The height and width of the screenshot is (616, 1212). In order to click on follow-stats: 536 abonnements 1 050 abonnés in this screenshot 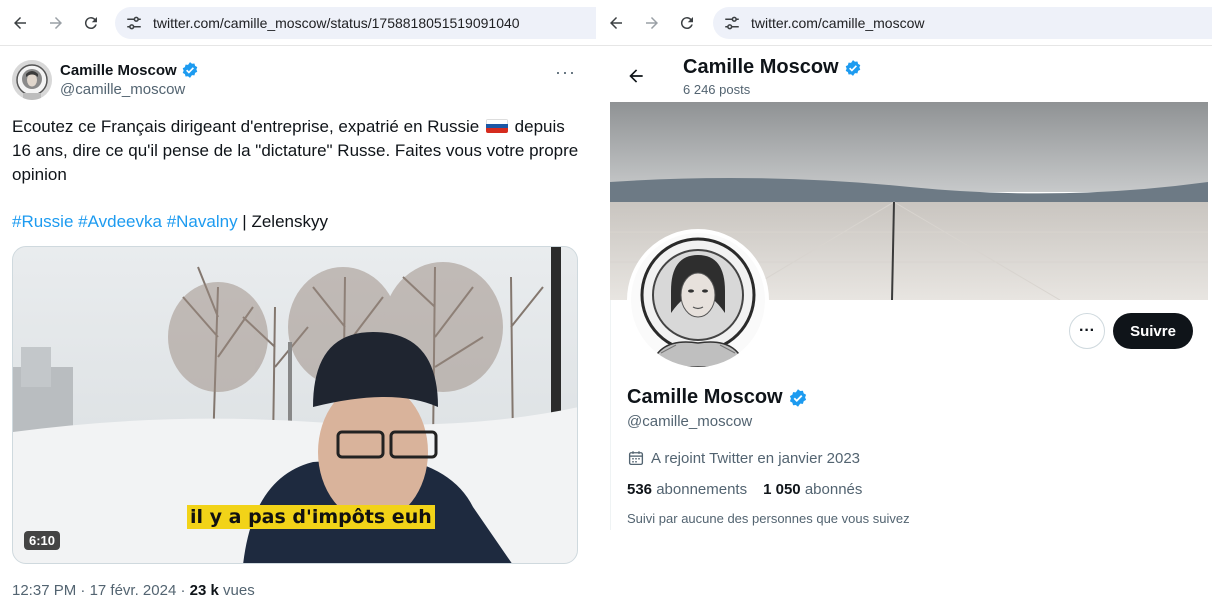, I will do `click(744, 489)`.